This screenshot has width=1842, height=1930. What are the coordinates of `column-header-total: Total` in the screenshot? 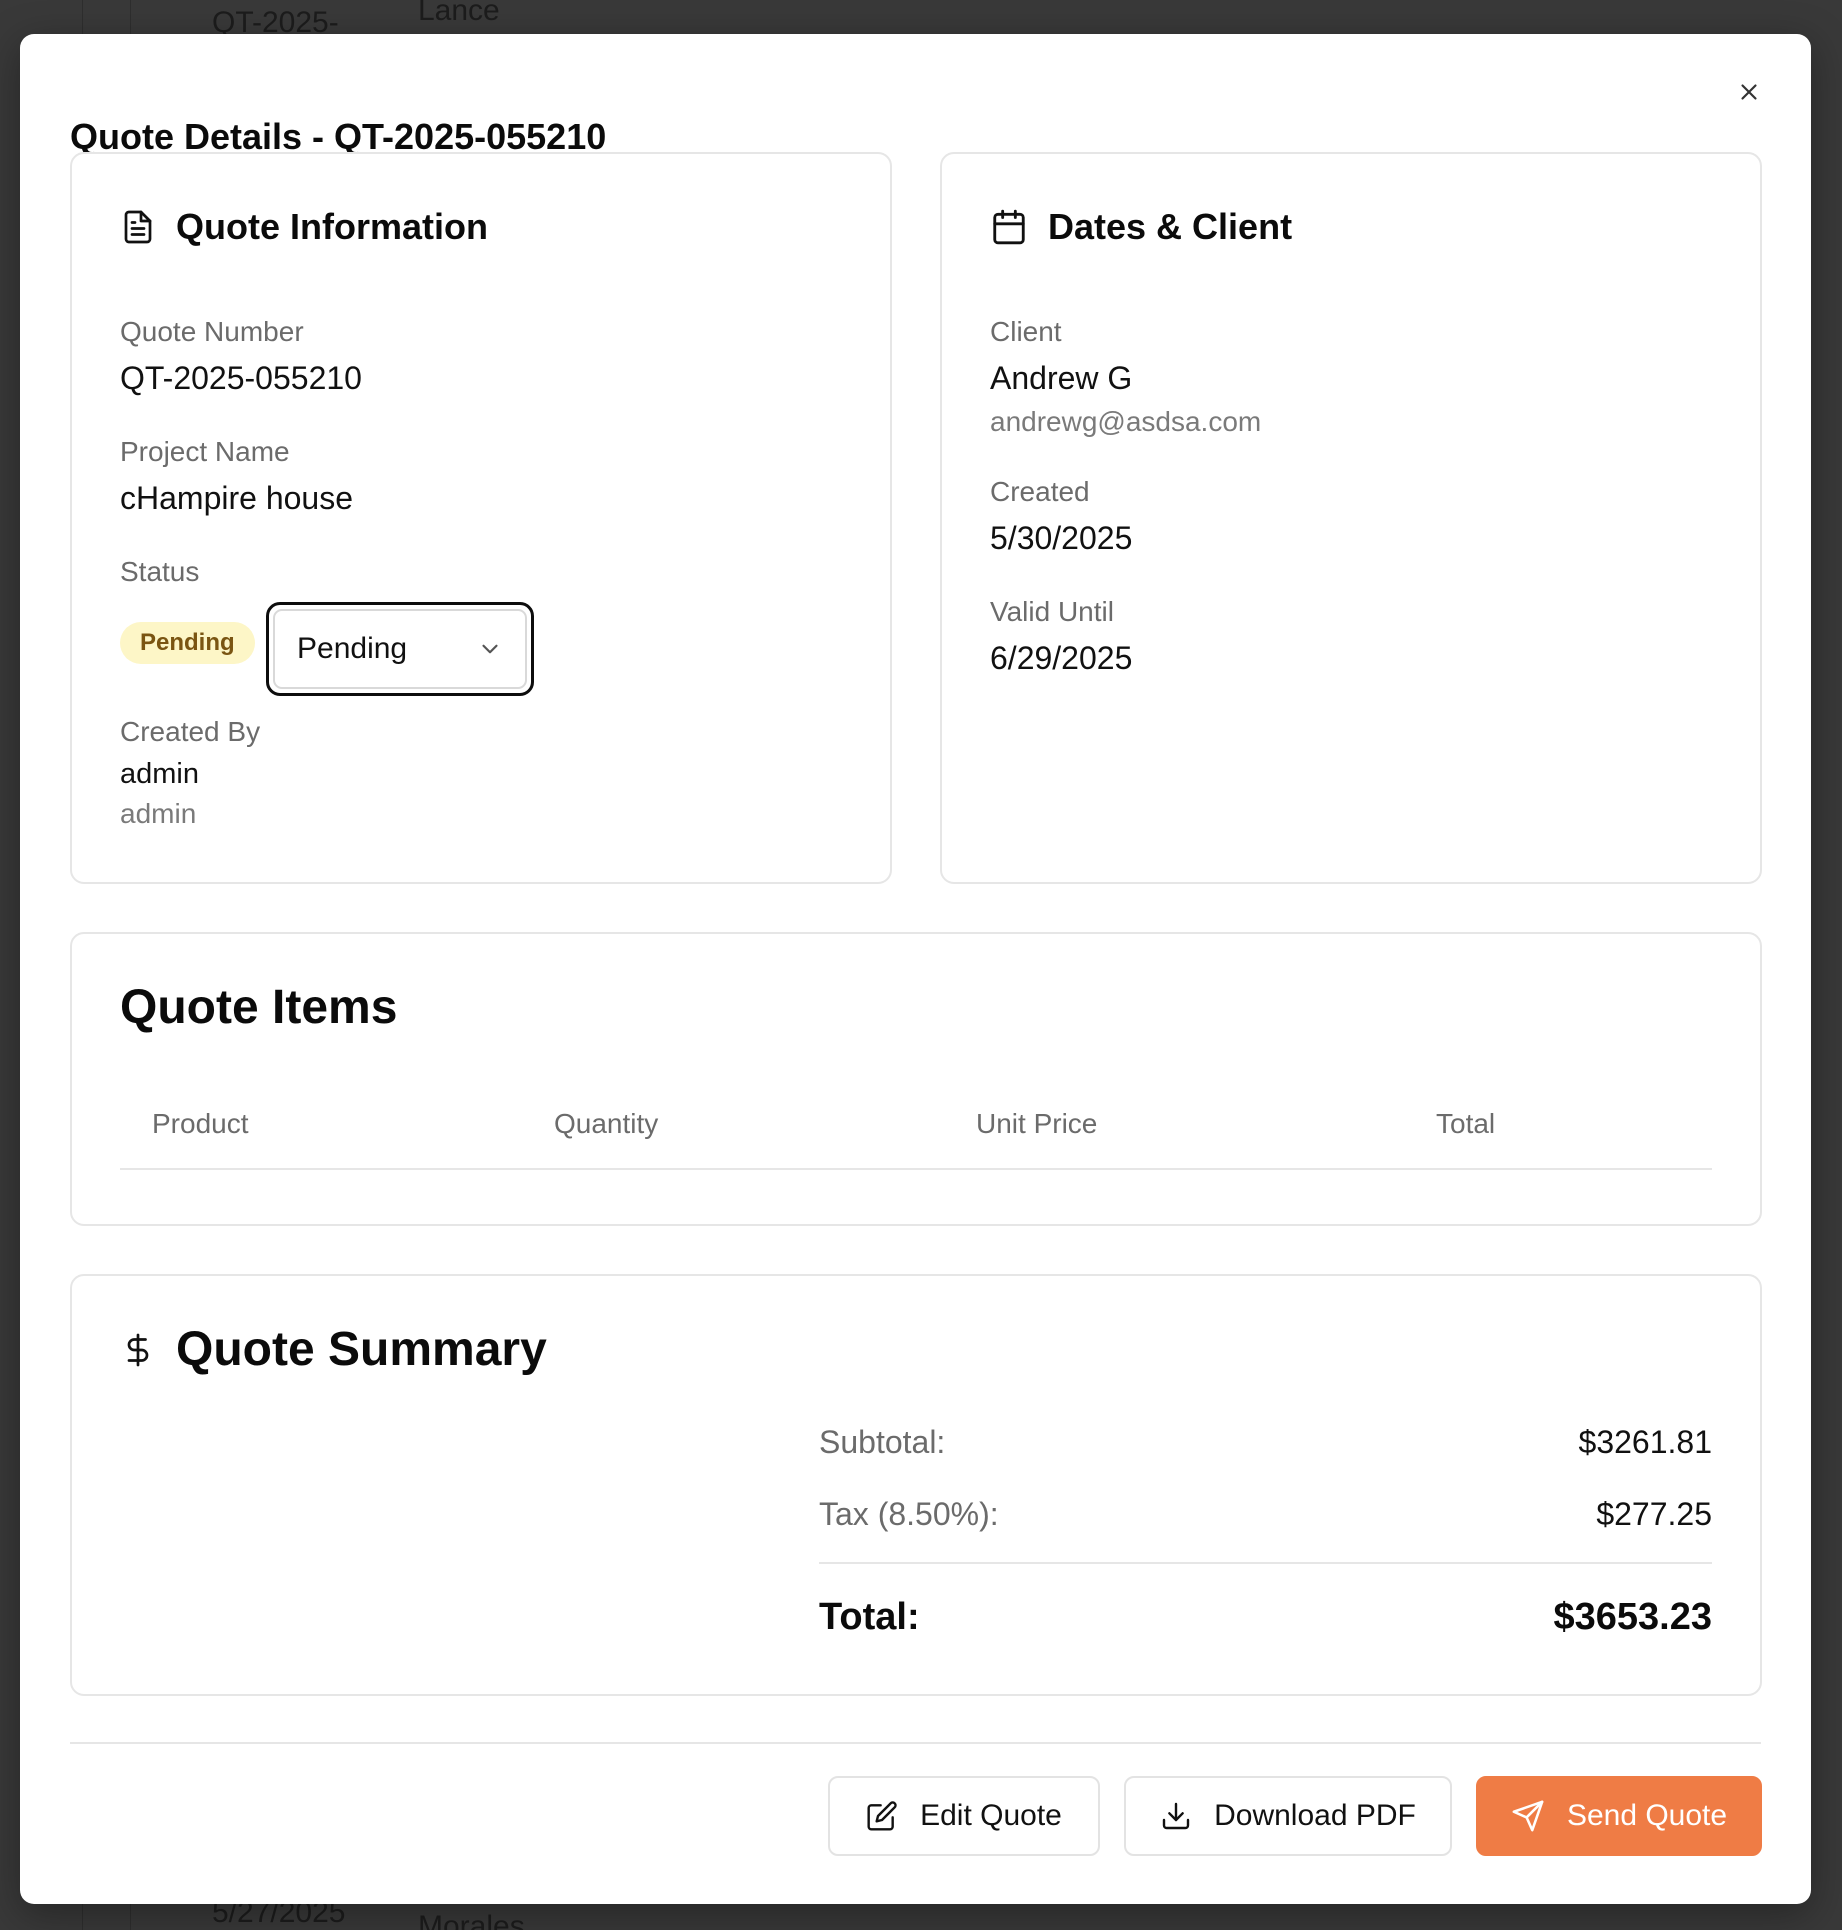 It's located at (1466, 1123).